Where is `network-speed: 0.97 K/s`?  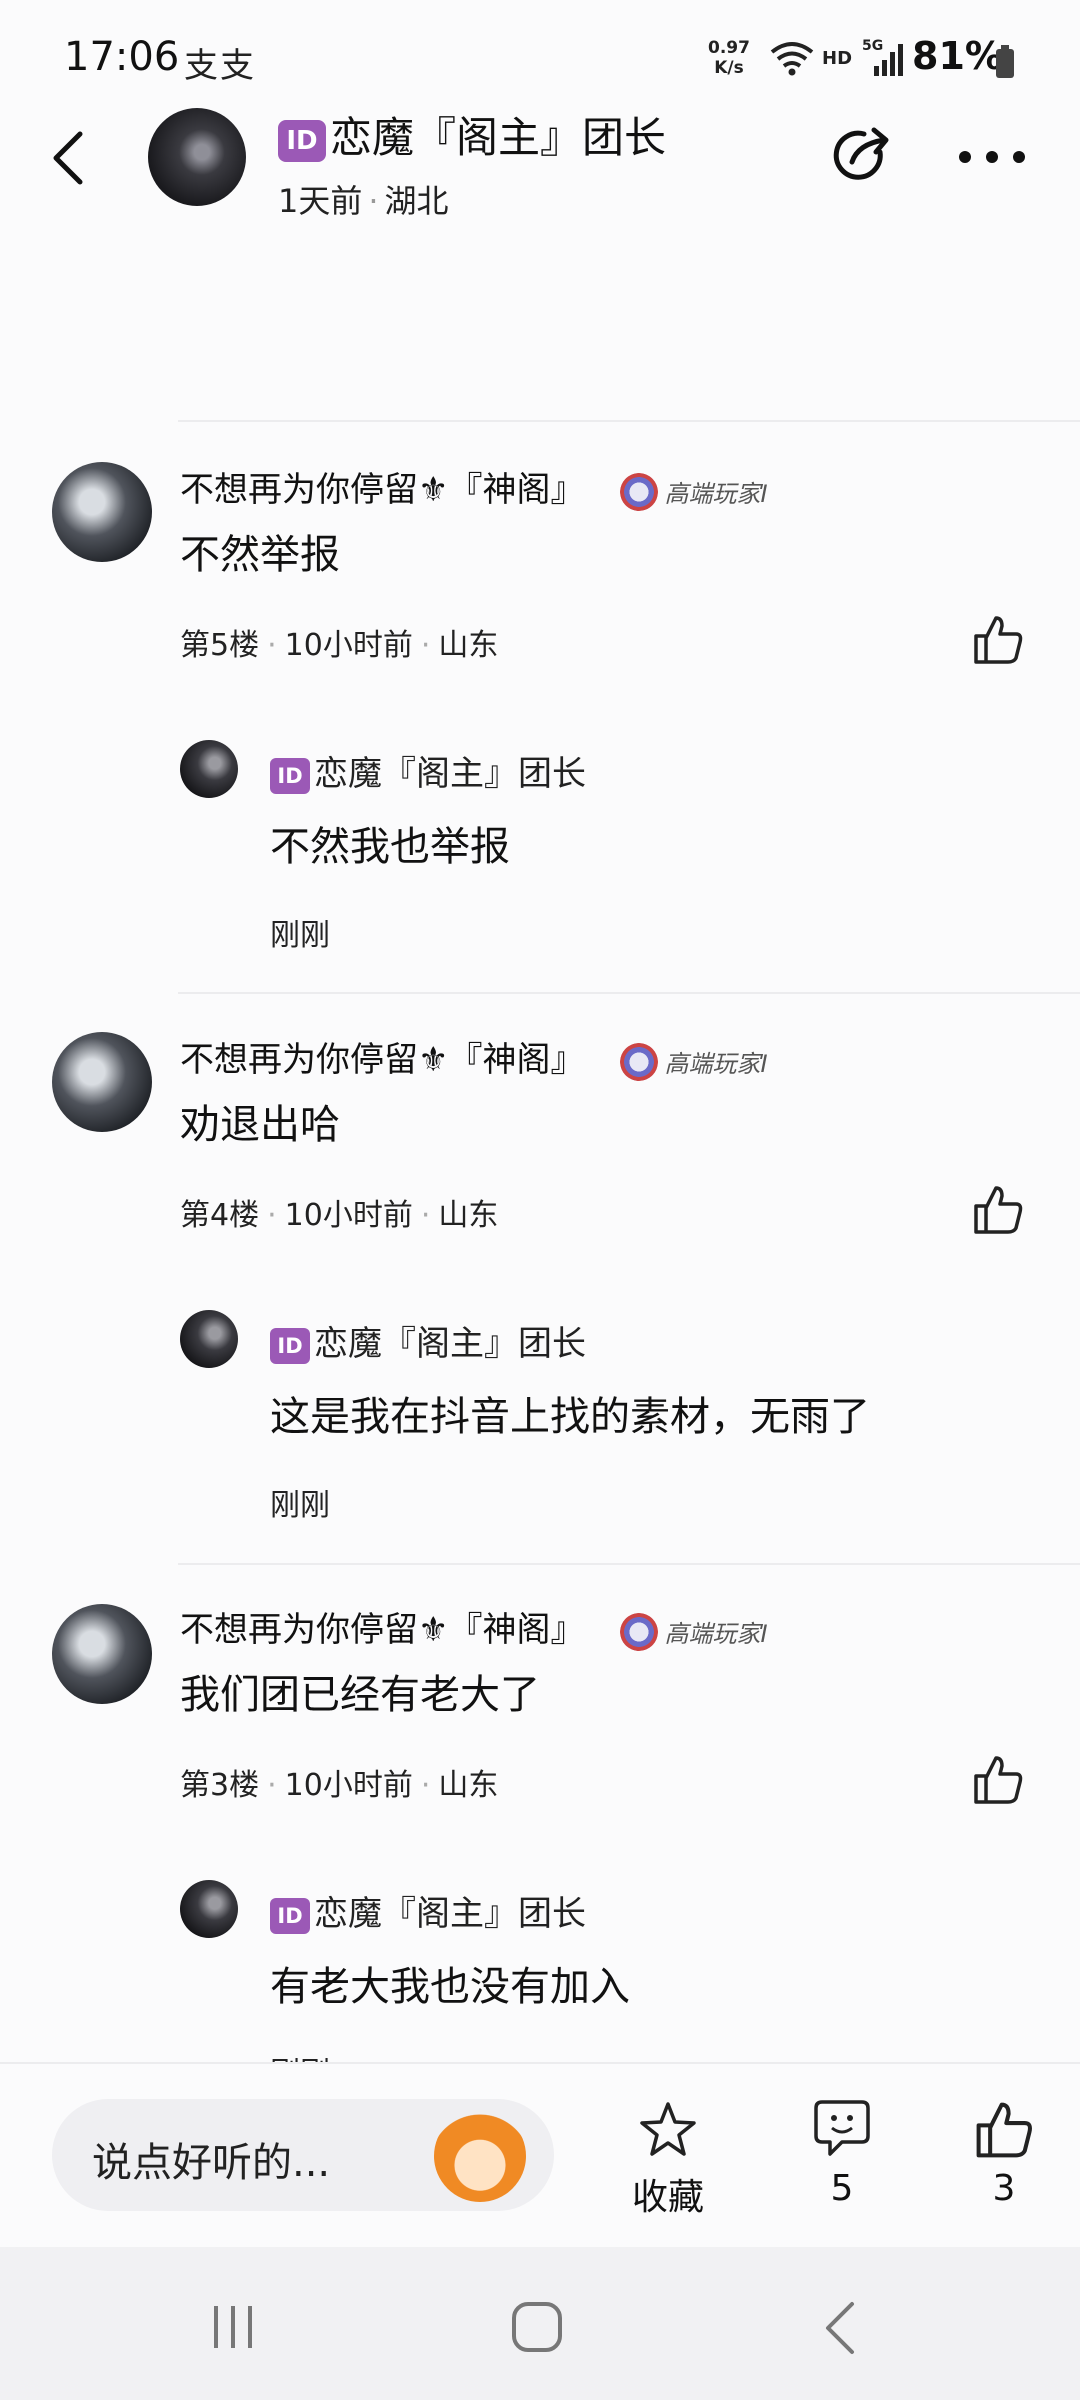 network-speed: 0.97 K/s is located at coordinates (729, 58).